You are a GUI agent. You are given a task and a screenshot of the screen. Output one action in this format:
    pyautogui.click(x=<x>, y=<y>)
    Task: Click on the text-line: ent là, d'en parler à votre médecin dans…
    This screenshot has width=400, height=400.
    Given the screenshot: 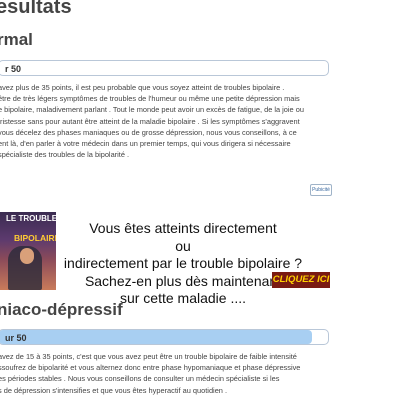 What is the action you would take?
    pyautogui.click(x=145, y=143)
    